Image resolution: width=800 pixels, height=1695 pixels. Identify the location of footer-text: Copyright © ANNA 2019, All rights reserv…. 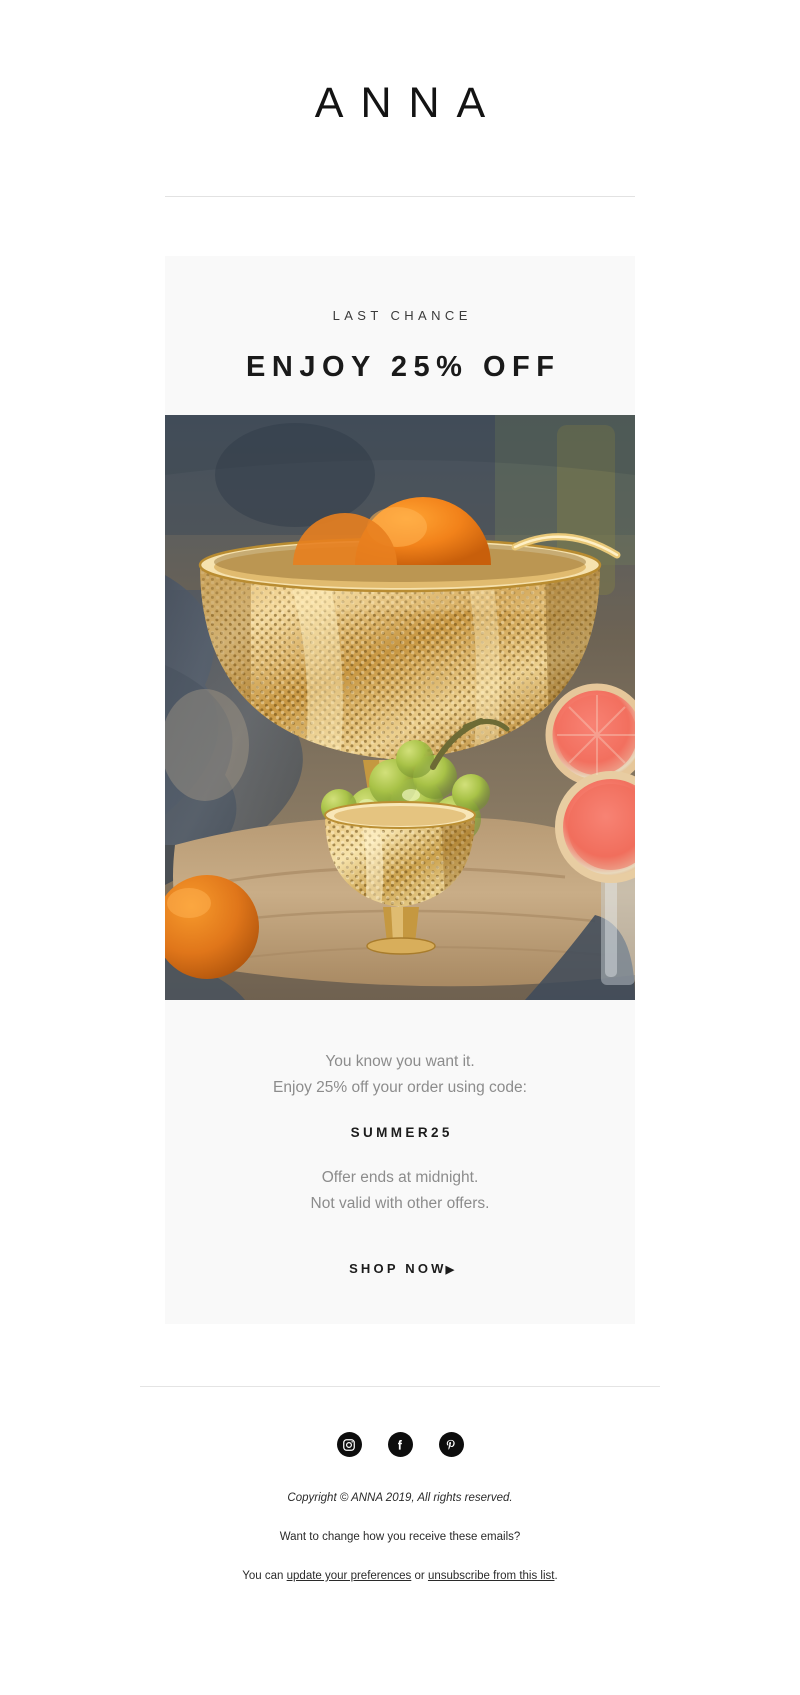
(400, 1537).